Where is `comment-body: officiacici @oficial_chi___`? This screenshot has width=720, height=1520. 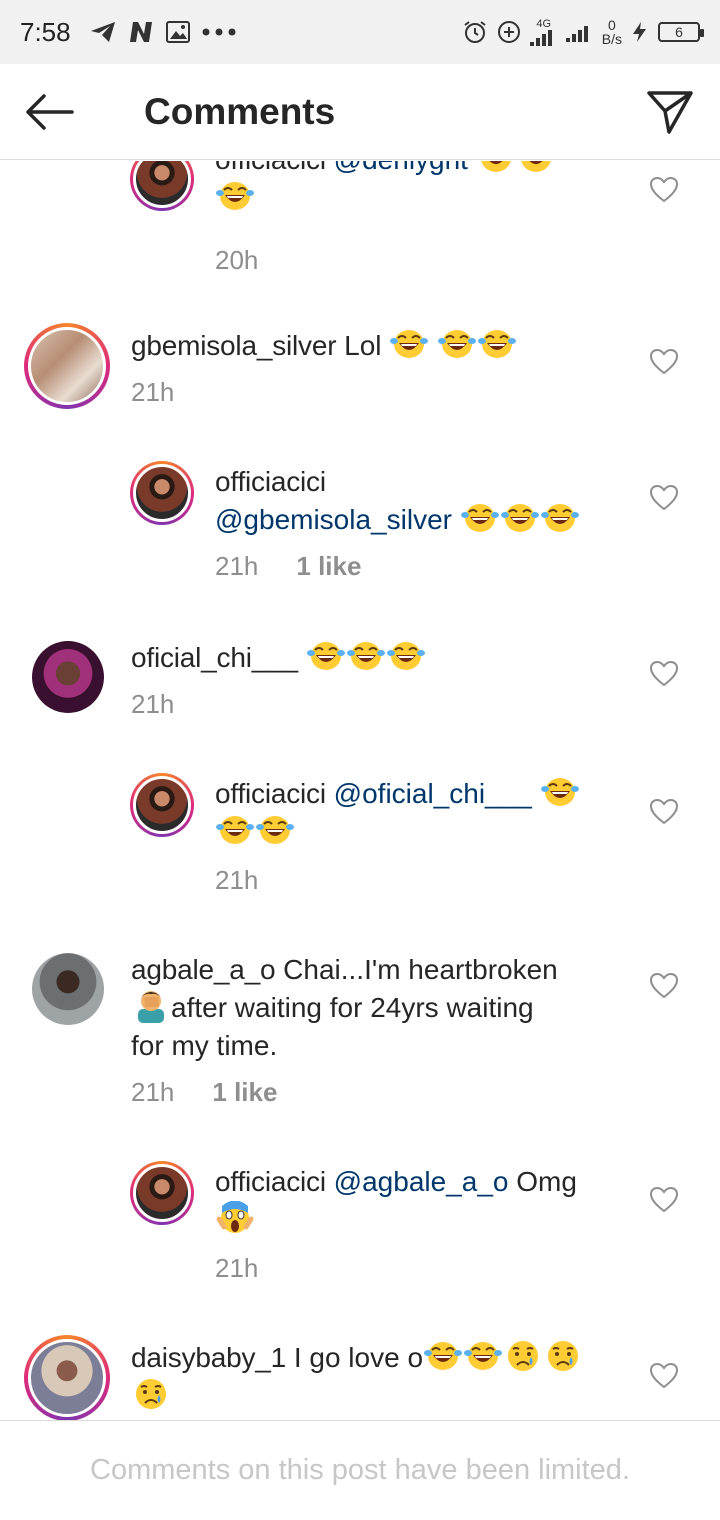 comment-body: officiacici @oficial_chi___ is located at coordinates (422, 813).